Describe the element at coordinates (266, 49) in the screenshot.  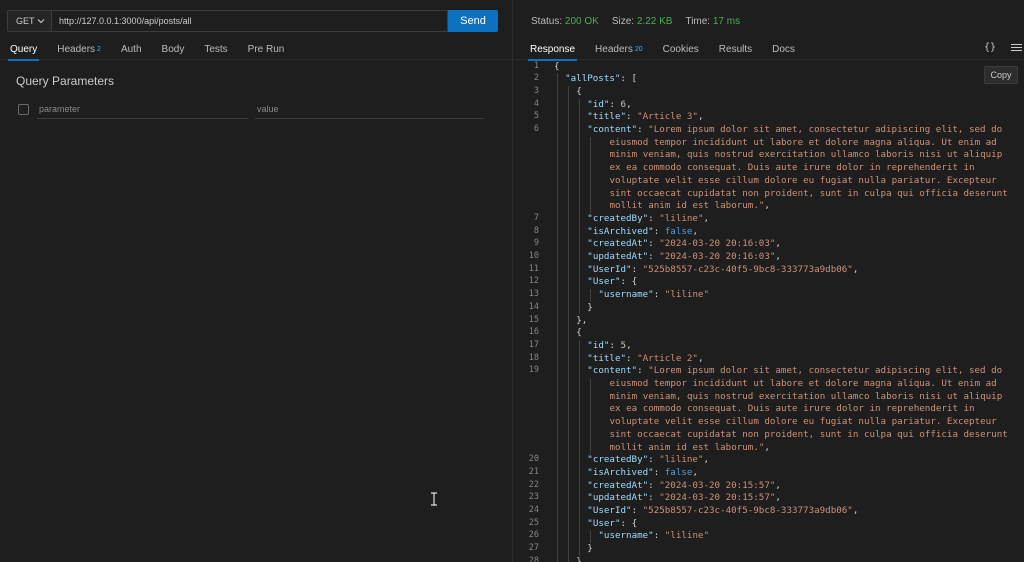
I see `request-tab-pre-run: Pre Run` at that location.